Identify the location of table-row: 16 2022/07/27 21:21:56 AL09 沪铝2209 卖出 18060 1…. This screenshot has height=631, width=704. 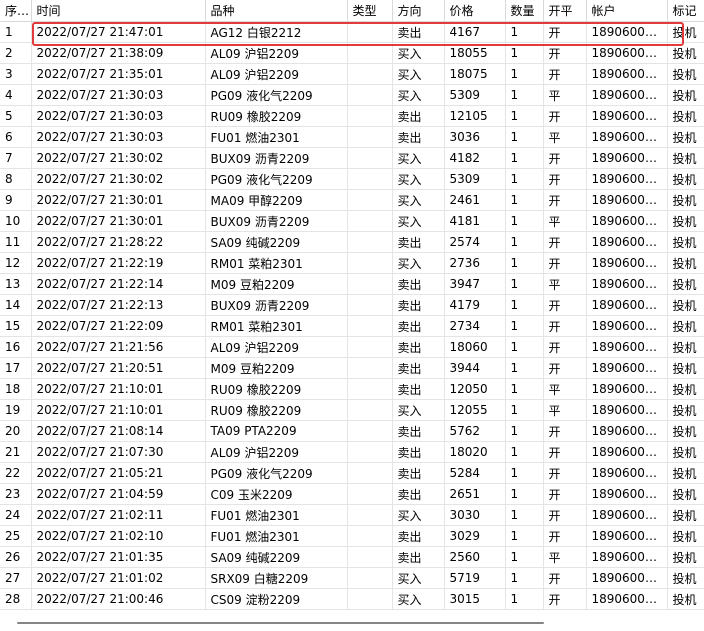
(352, 347).